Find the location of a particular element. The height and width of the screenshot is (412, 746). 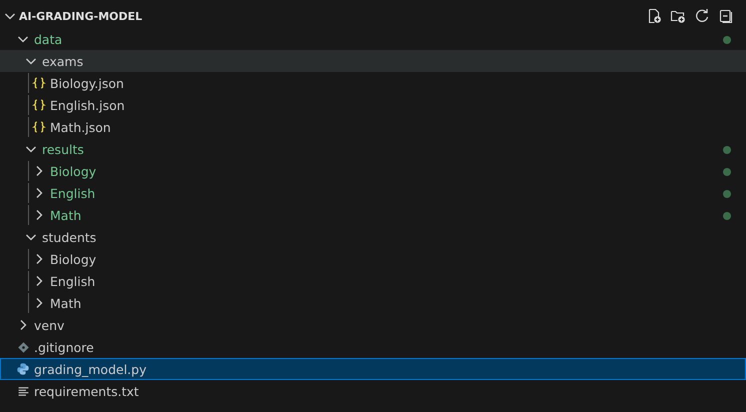

new-file-icon is located at coordinates (654, 16).